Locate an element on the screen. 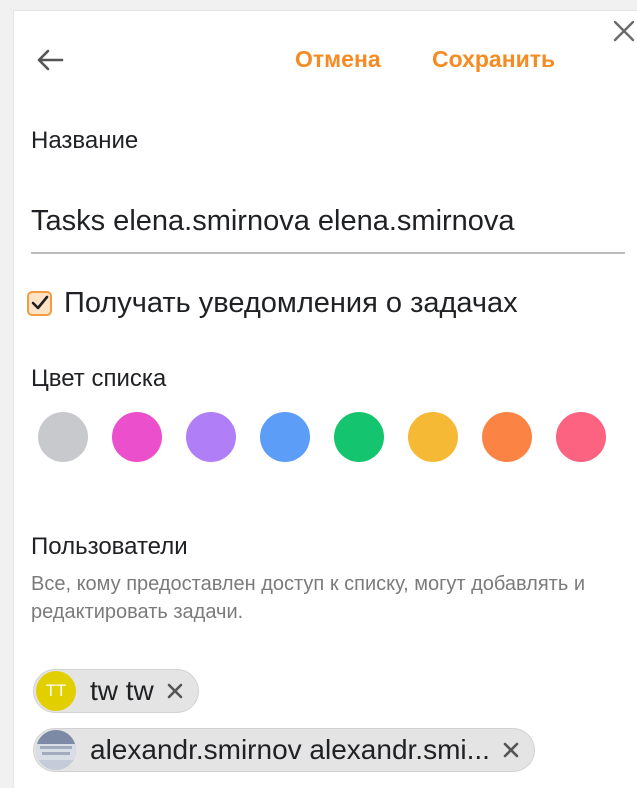 Image resolution: width=637 pixels, height=788 pixels. color-picker is located at coordinates (334, 437).